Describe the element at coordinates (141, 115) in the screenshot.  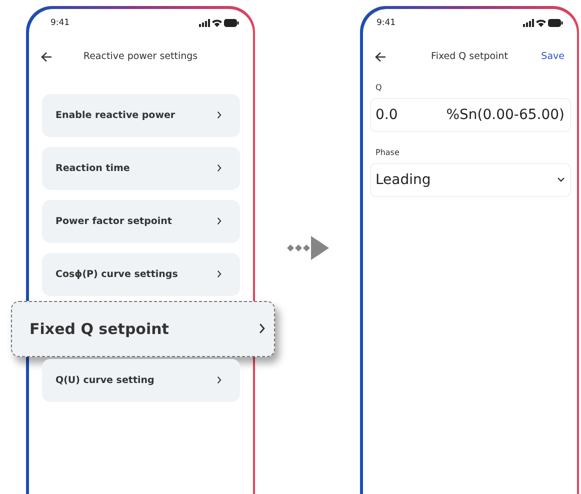
I see `menu-item: Enable reactive power` at that location.